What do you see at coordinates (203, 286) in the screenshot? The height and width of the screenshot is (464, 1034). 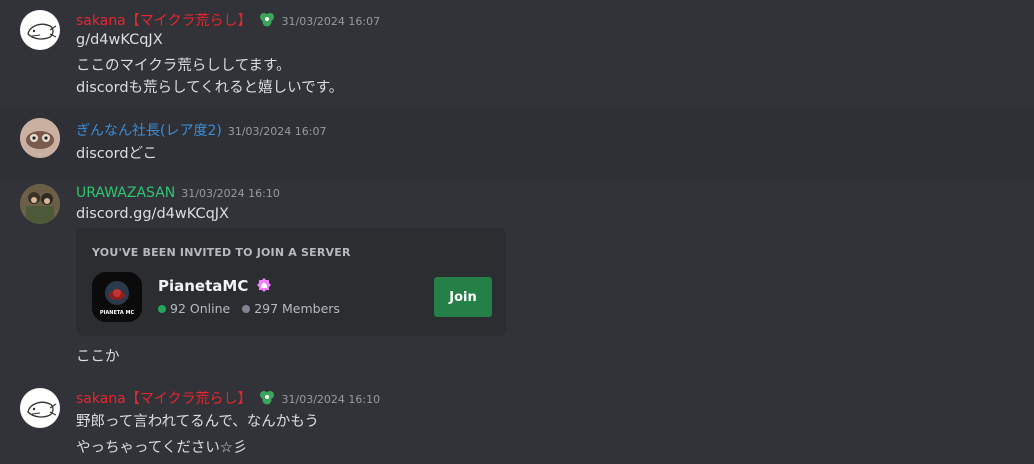 I see `server-name-label: PianetaMC` at bounding box center [203, 286].